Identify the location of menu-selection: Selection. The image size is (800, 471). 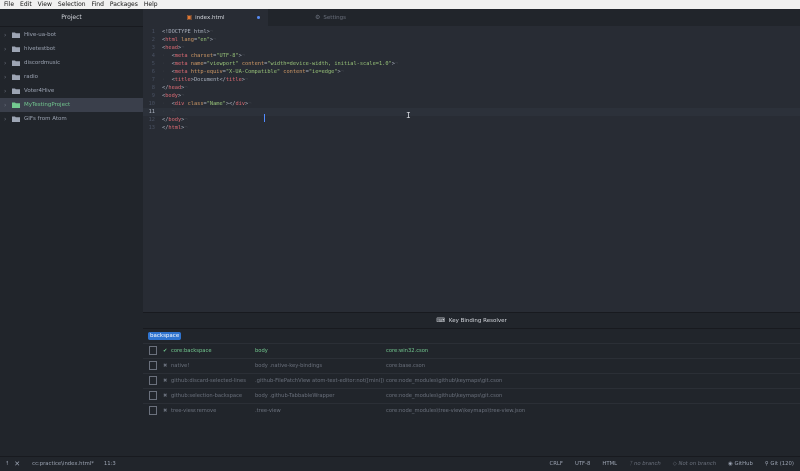
(72, 4).